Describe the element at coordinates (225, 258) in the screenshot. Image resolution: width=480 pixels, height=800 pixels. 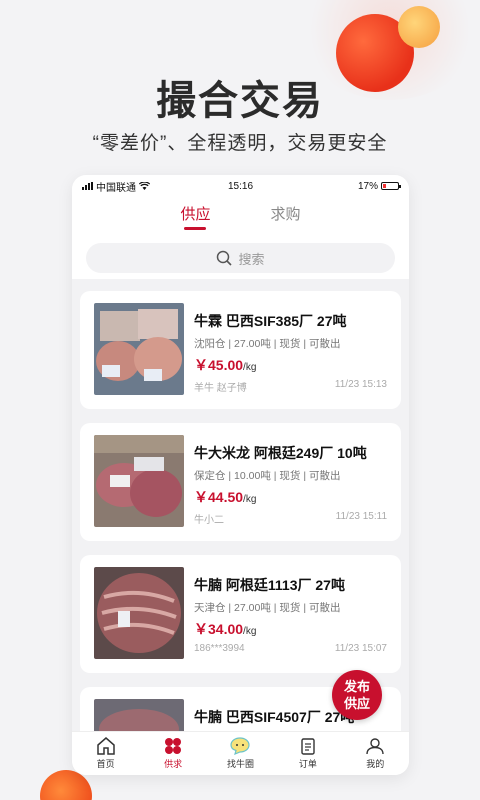
I see `search-icon` at that location.